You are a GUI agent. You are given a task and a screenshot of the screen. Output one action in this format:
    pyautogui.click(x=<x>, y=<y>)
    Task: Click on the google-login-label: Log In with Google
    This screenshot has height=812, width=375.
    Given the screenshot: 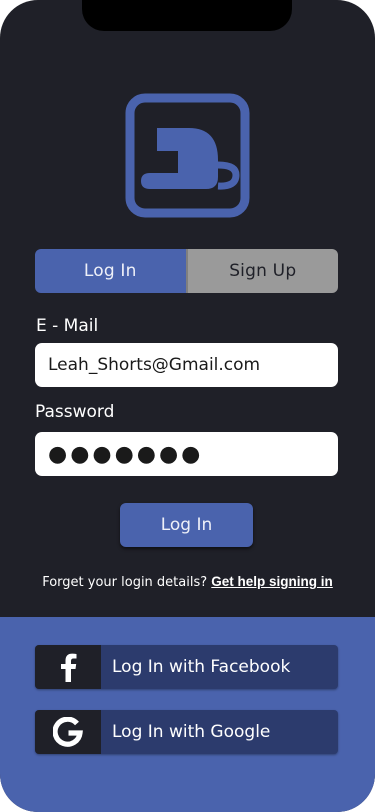 What is the action you would take?
    pyautogui.click(x=191, y=732)
    